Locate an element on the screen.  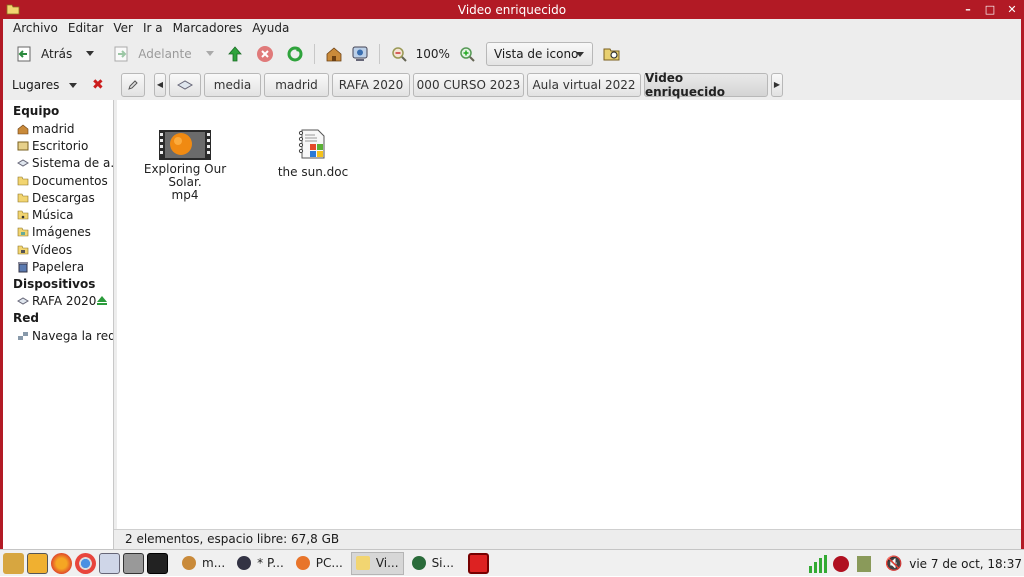
sidebar-item-escritorio: Escritorio is located at coordinates (58, 145).